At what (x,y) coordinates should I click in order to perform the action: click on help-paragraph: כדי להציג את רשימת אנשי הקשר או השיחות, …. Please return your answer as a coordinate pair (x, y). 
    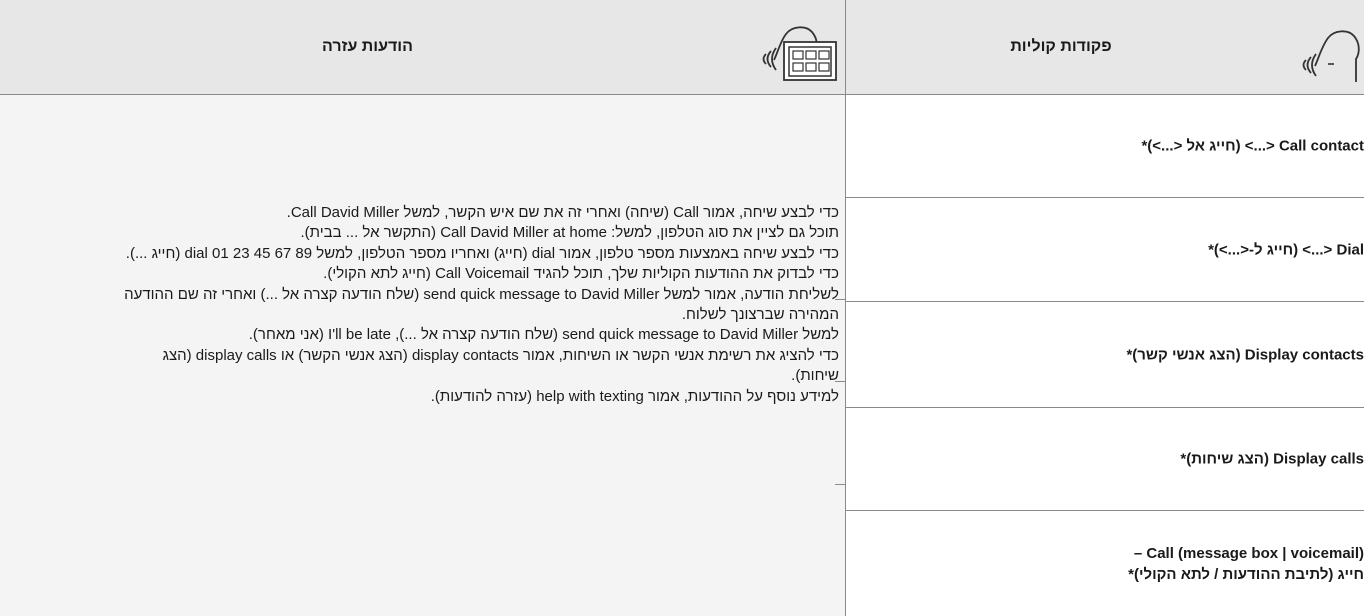
    Looking at the image, I should click on (500, 365).